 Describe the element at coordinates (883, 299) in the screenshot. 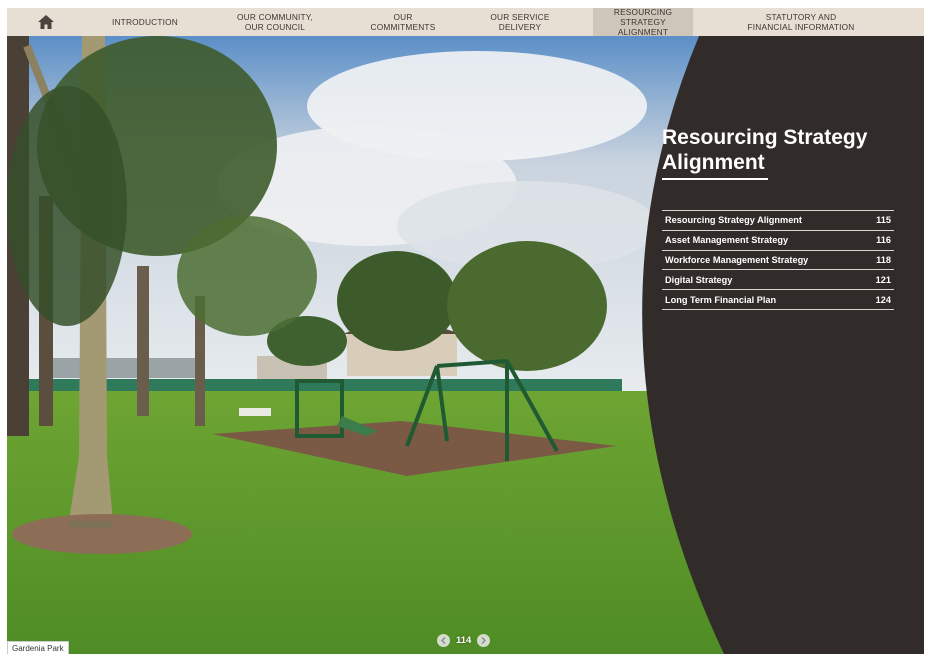

I see `toc-item-page: 124` at that location.